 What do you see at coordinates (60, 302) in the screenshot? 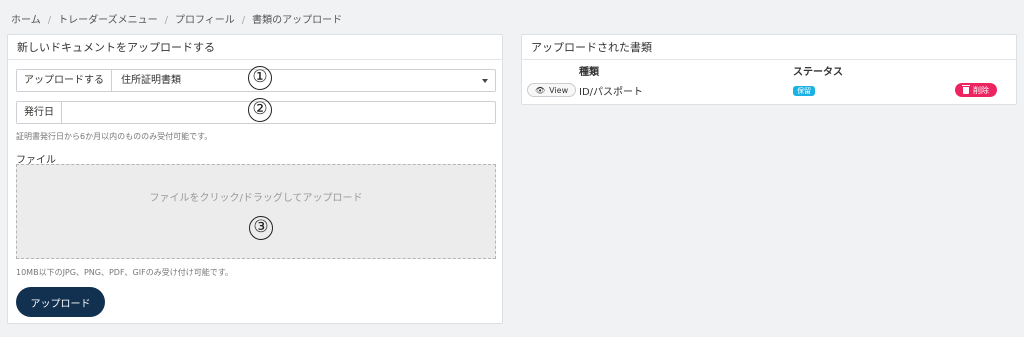
I see `upload-button: アップロード` at bounding box center [60, 302].